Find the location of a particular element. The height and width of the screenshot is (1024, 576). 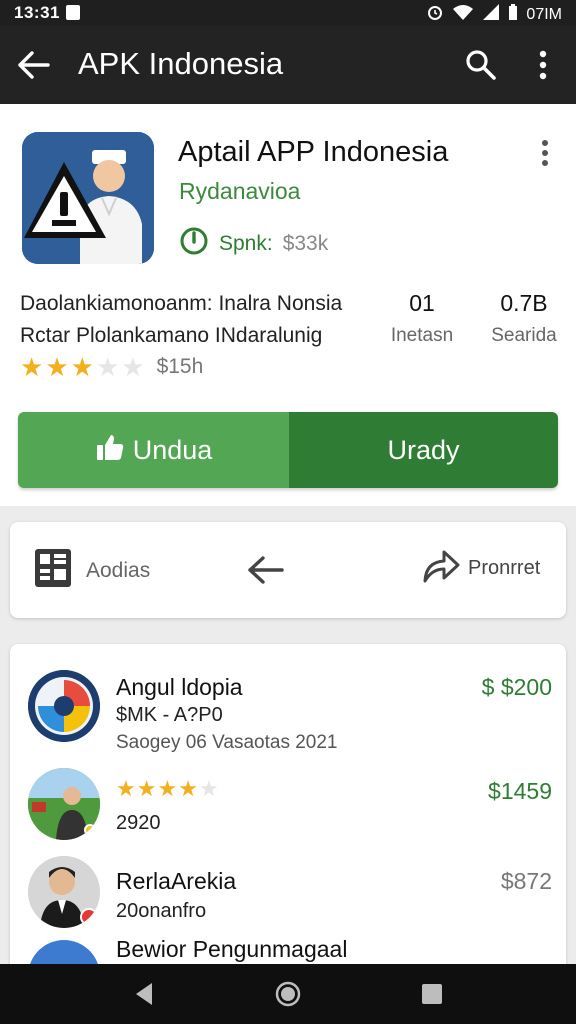

install-button: Undua is located at coordinates (153, 450).